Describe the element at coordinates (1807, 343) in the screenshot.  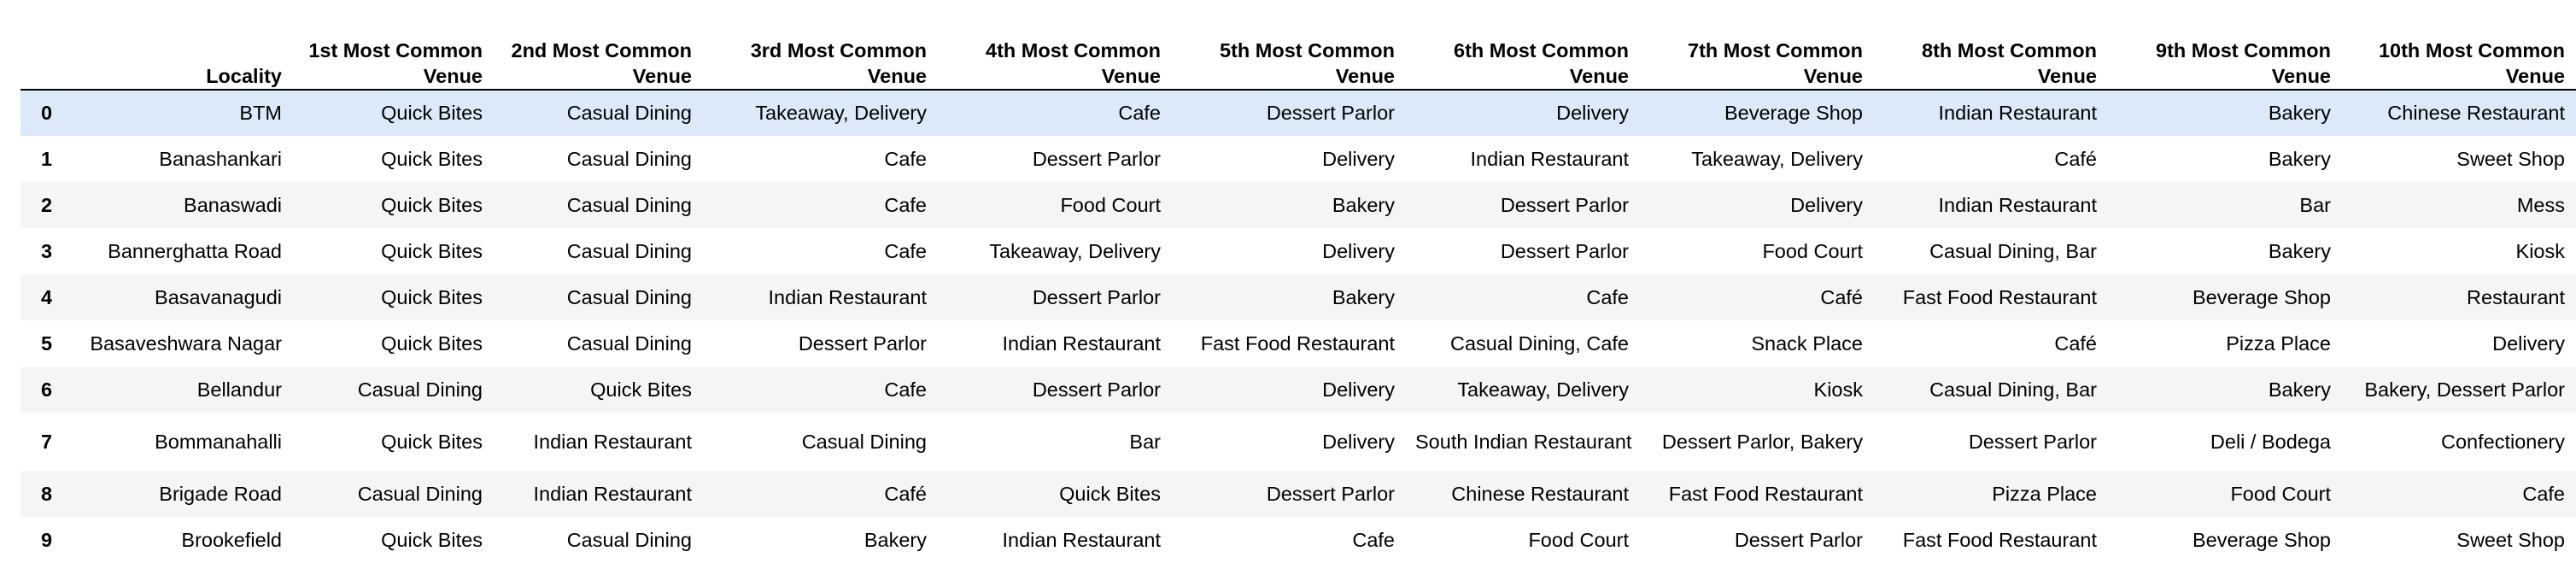
I see `venue-cell: Snack Place` at that location.